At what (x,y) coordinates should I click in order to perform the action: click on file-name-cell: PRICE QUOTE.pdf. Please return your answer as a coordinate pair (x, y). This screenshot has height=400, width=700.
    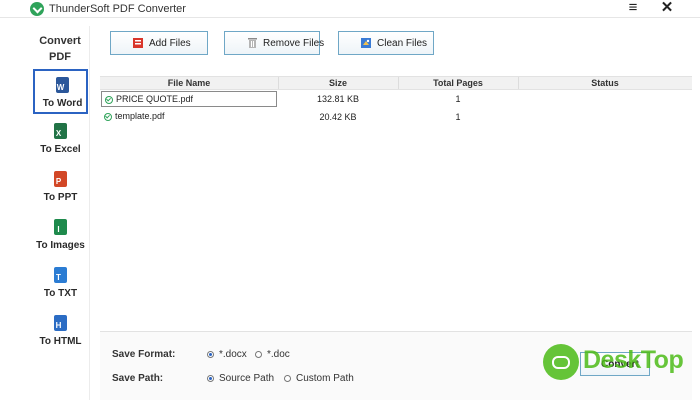
    Looking at the image, I should click on (189, 99).